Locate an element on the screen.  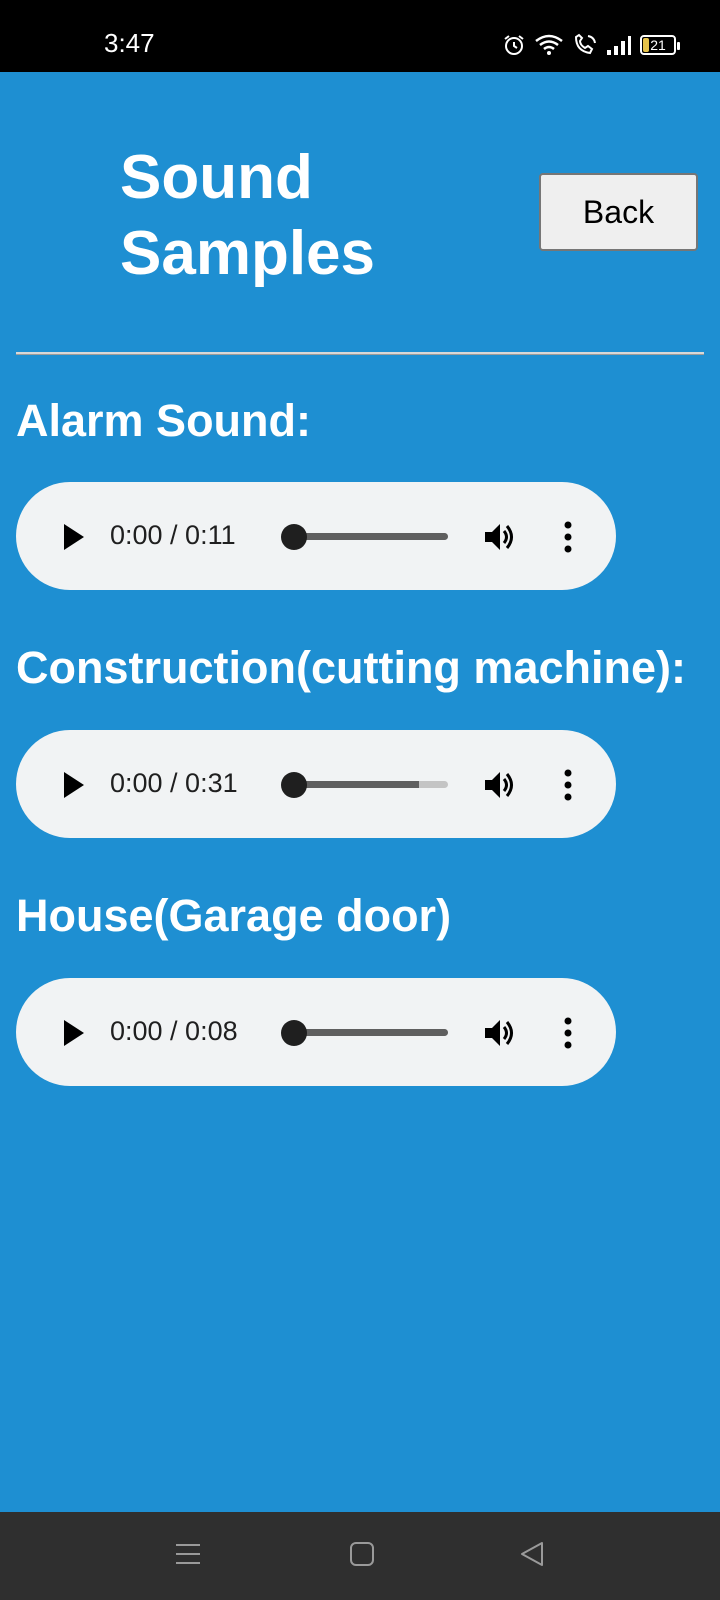
time-display: 0:00 / 0:11 is located at coordinates (173, 535).